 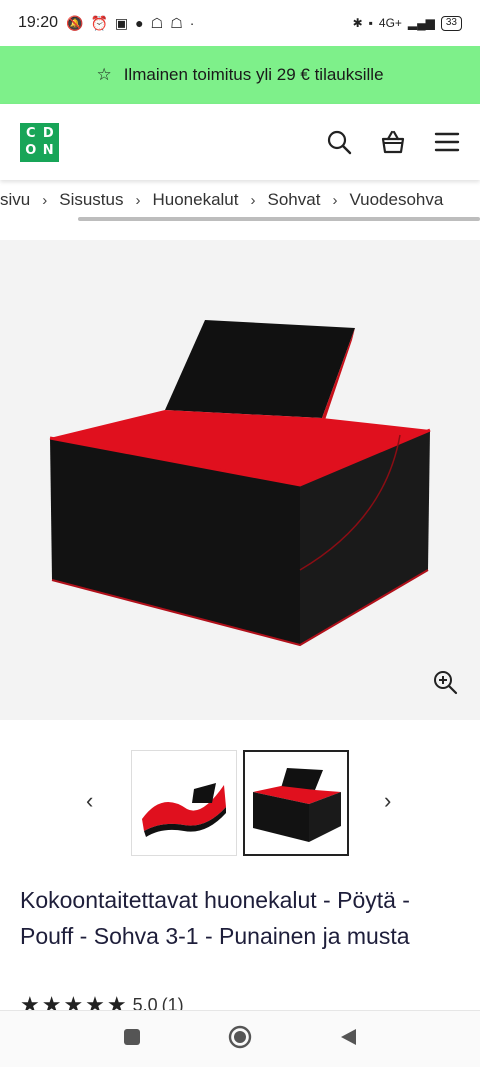 I want to click on zoom-in-icon, so click(x=445, y=684).